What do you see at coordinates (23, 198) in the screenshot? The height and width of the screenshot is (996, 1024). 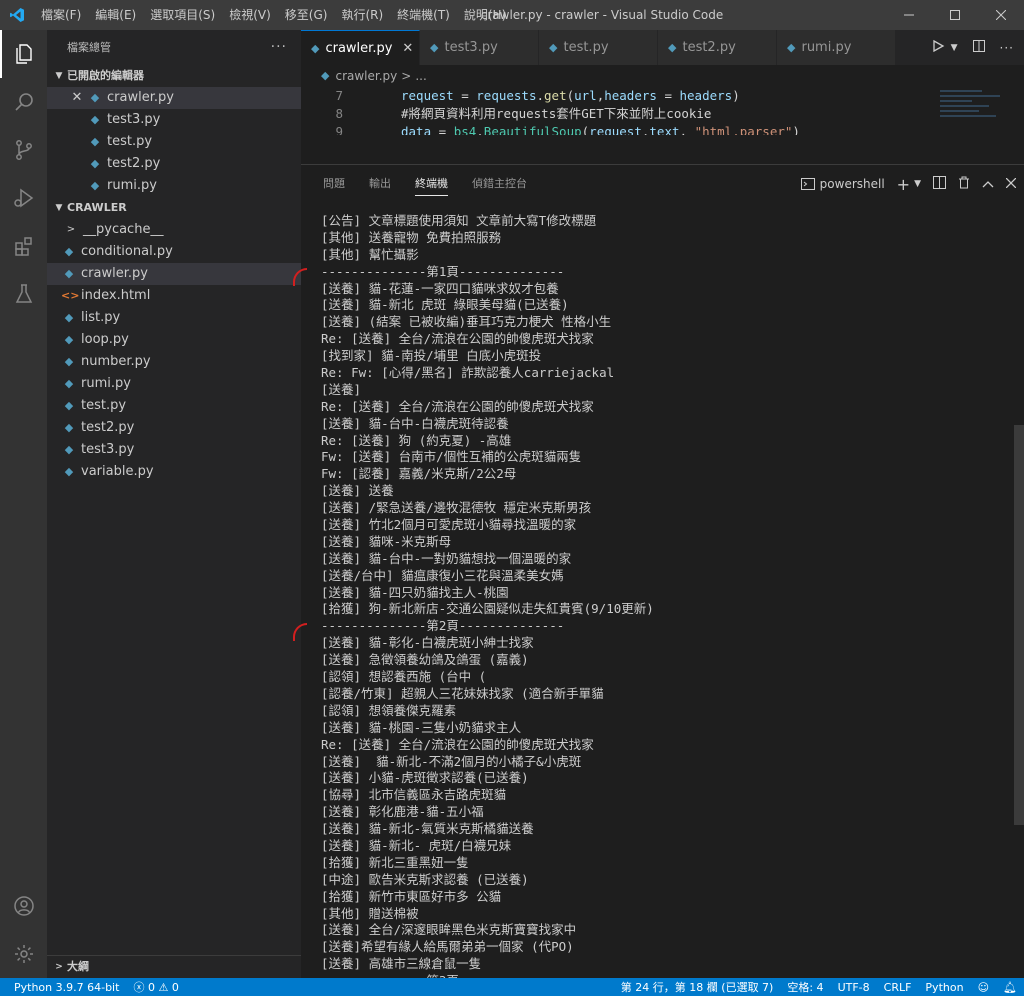 I see `run-debug-icon` at bounding box center [23, 198].